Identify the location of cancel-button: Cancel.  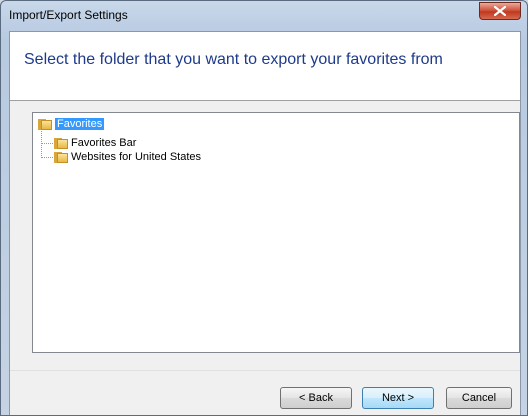
(479, 398).